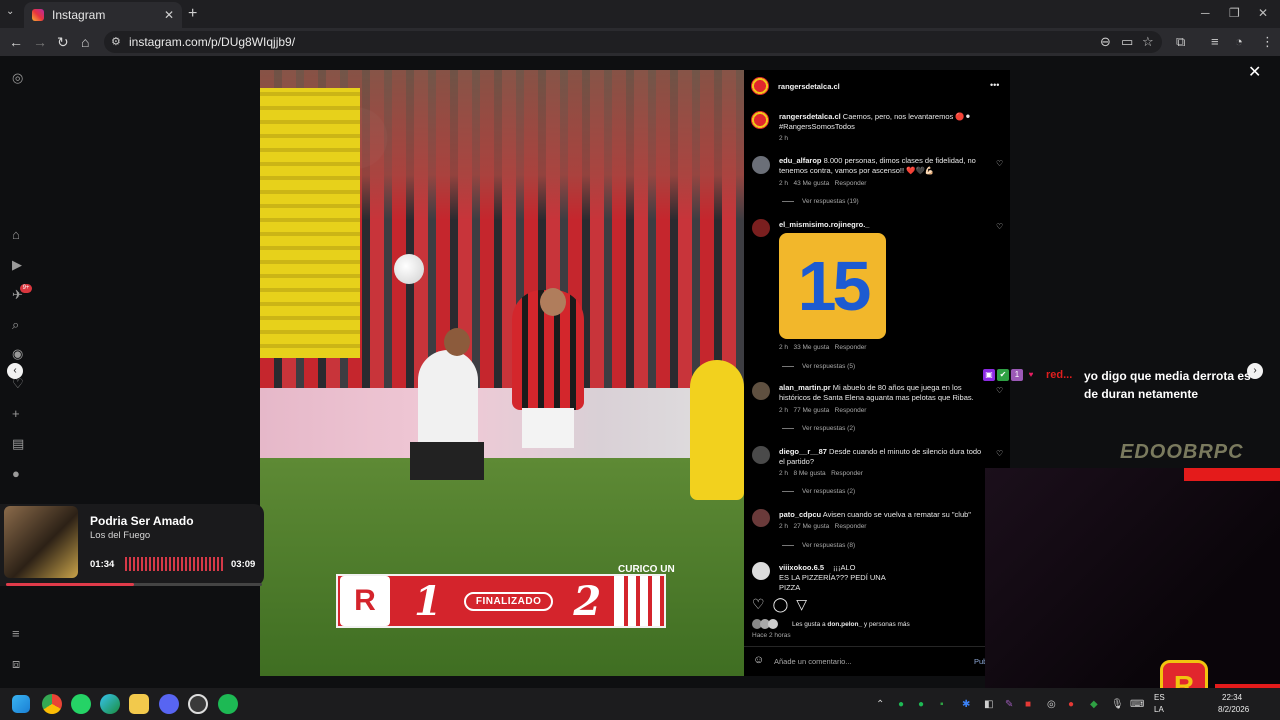  What do you see at coordinates (103, 15) in the screenshot?
I see `tab-instagram: Instagram ✕` at bounding box center [103, 15].